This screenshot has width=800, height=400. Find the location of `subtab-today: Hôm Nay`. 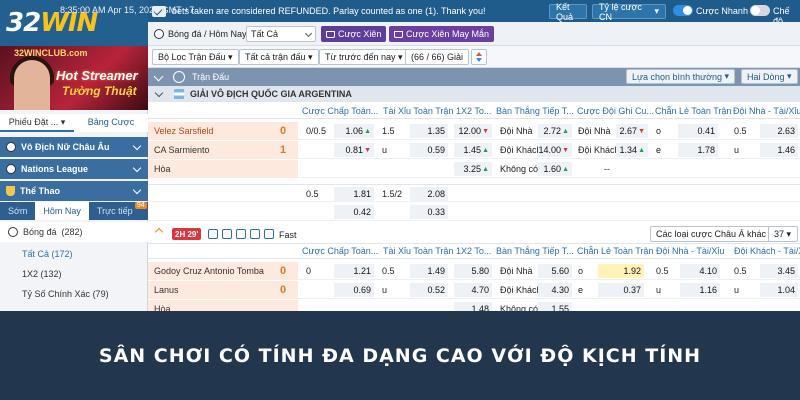

subtab-today: Hôm Nay is located at coordinates (62, 211).